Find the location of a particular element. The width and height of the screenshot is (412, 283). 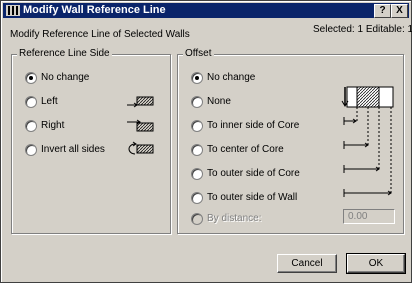

reference-side-legend: Reference Line Side is located at coordinates (64, 53).